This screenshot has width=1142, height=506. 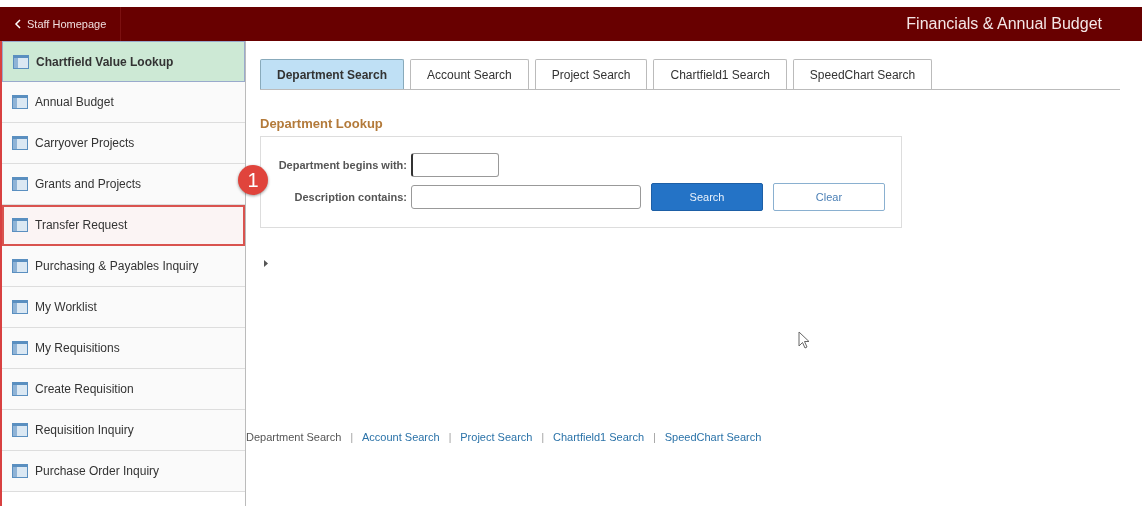 What do you see at coordinates (469, 74) in the screenshot?
I see `tab: Account Search` at bounding box center [469, 74].